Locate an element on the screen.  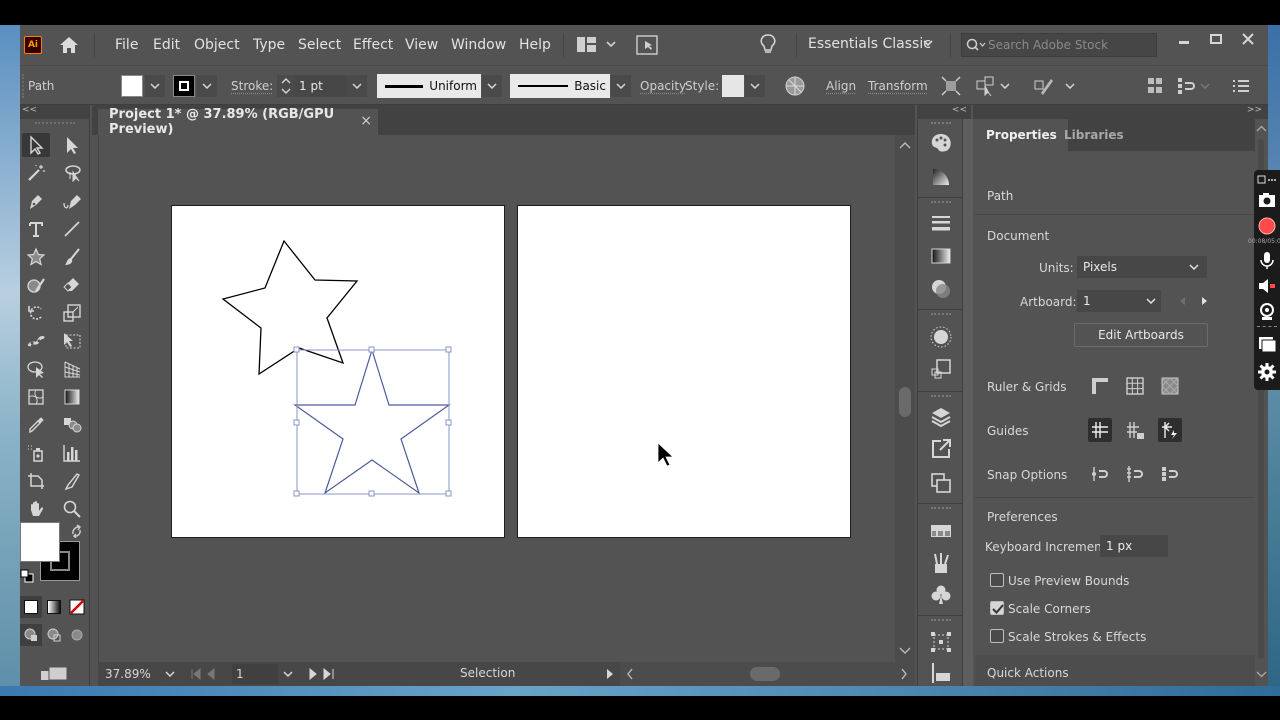
arrange-documents-icon is located at coordinates (598, 45).